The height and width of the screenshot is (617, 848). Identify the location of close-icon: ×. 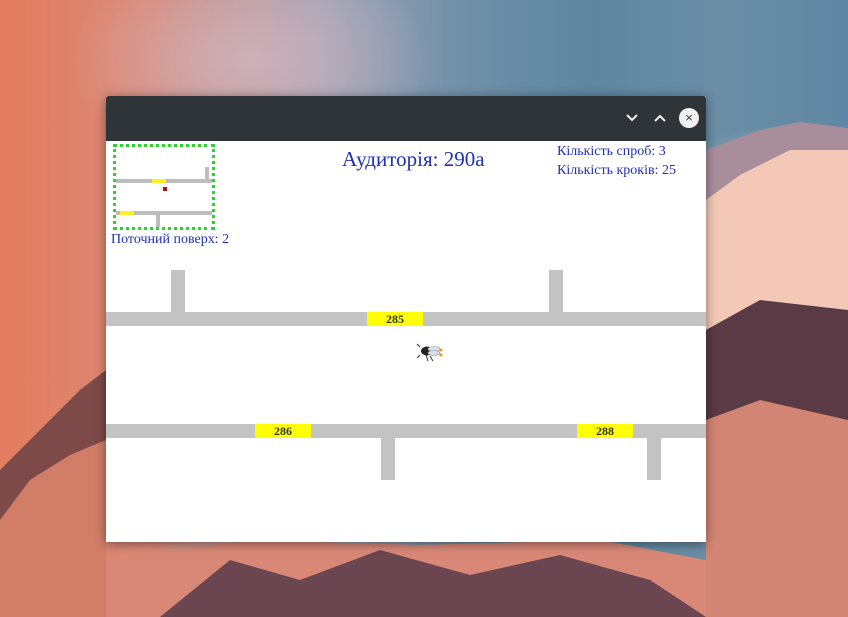
(689, 117).